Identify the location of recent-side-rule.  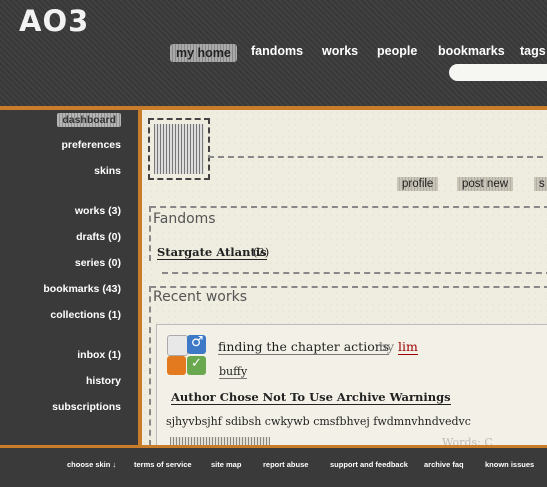
(150, 365).